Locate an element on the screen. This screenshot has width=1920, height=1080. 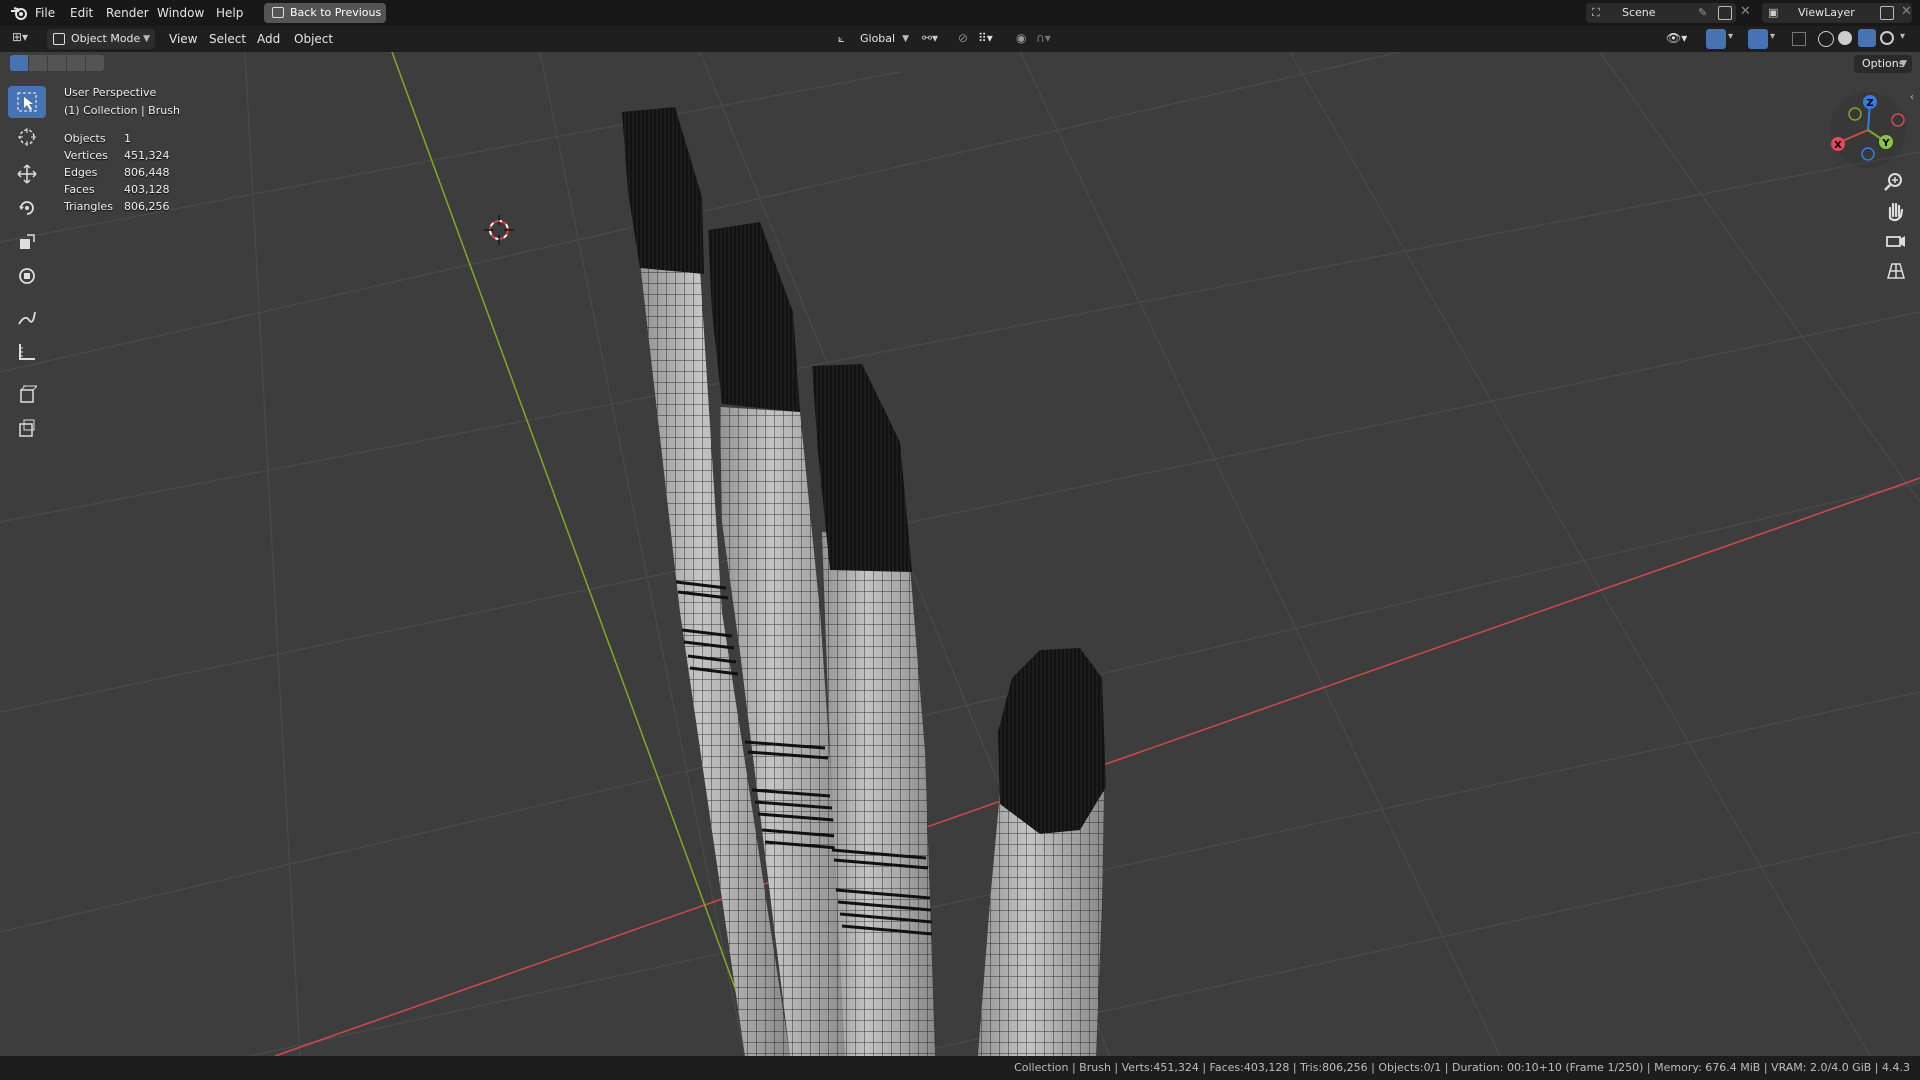
extrude-icon is located at coordinates (27, 428).